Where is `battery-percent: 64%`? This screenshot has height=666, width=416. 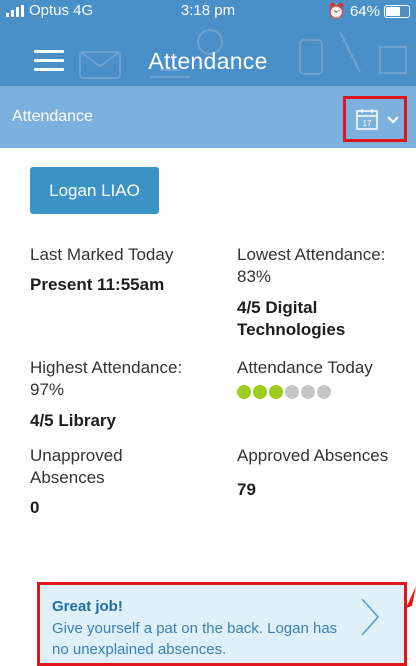 battery-percent: 64% is located at coordinates (364, 11).